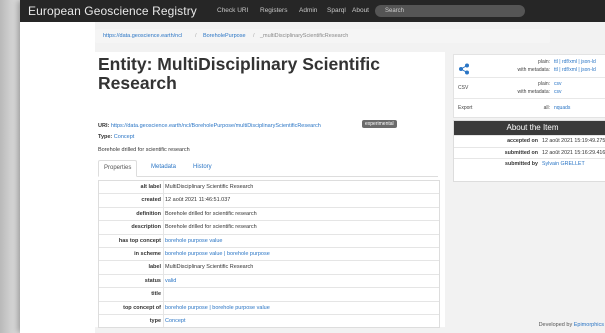 The image size is (605, 333). Describe the element at coordinates (465, 108) in the screenshot. I see `export-label: Export` at that location.